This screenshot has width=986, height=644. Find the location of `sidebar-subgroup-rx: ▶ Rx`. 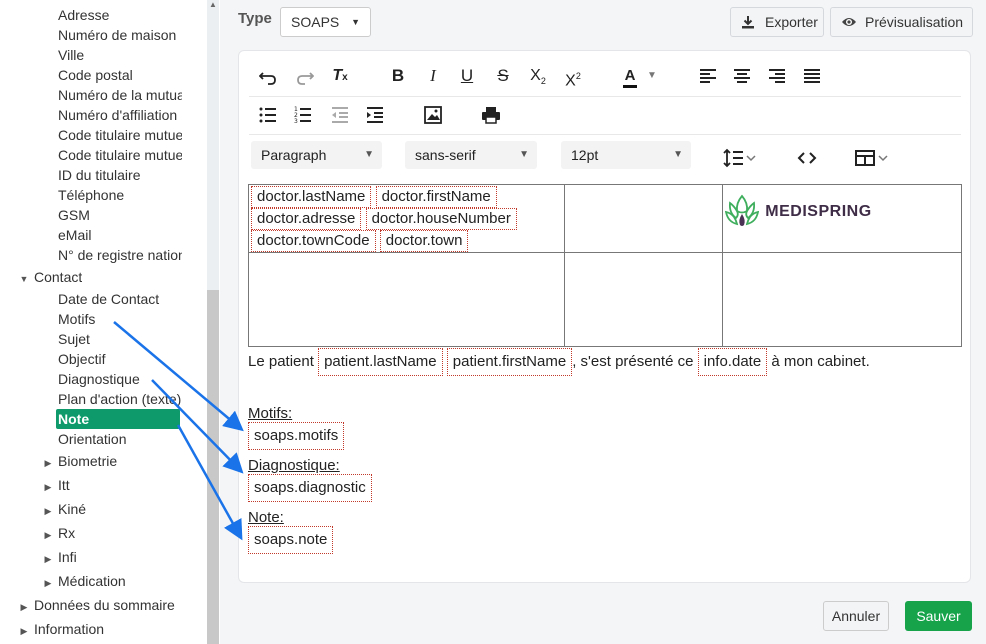

sidebar-subgroup-rx: ▶ Rx is located at coordinates (57, 533).